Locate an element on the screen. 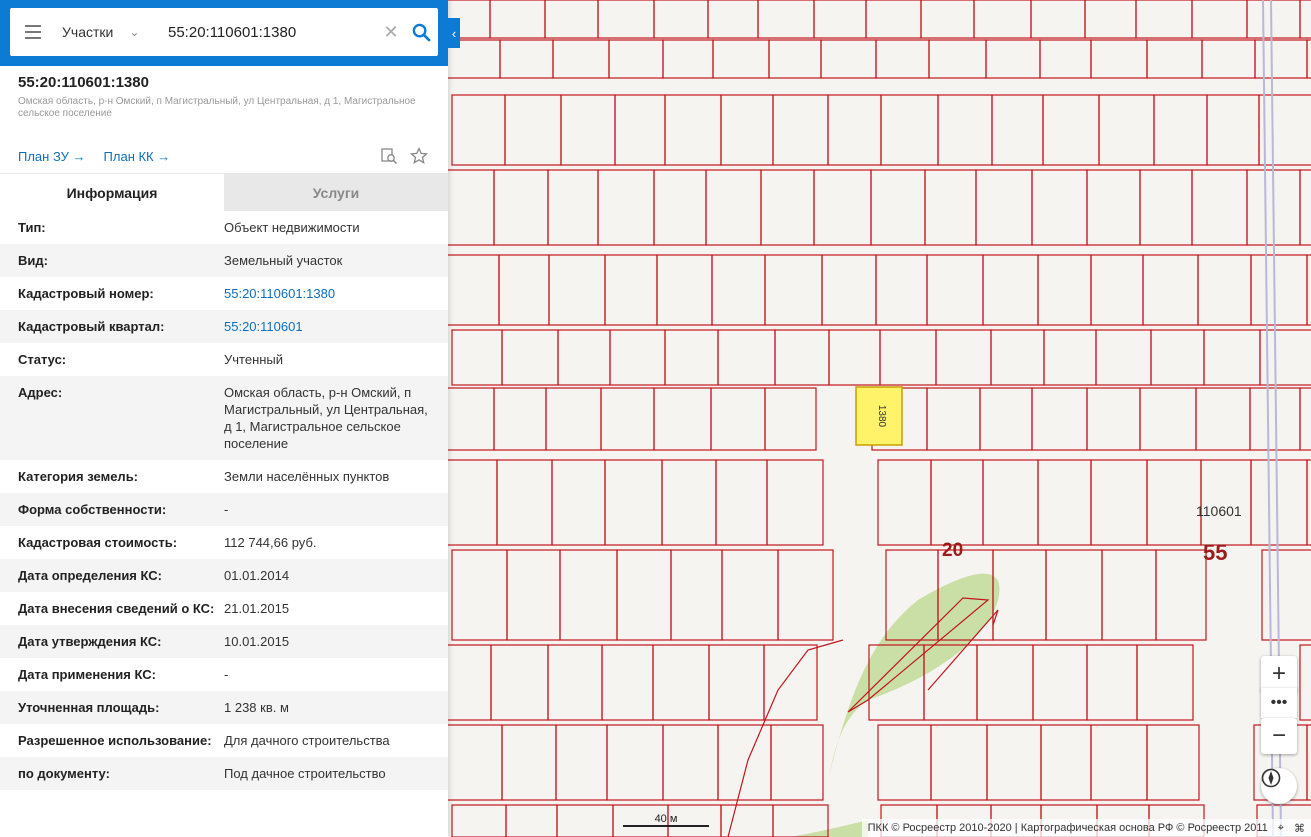 This screenshot has height=837, width=1311. search-icon is located at coordinates (421, 32).